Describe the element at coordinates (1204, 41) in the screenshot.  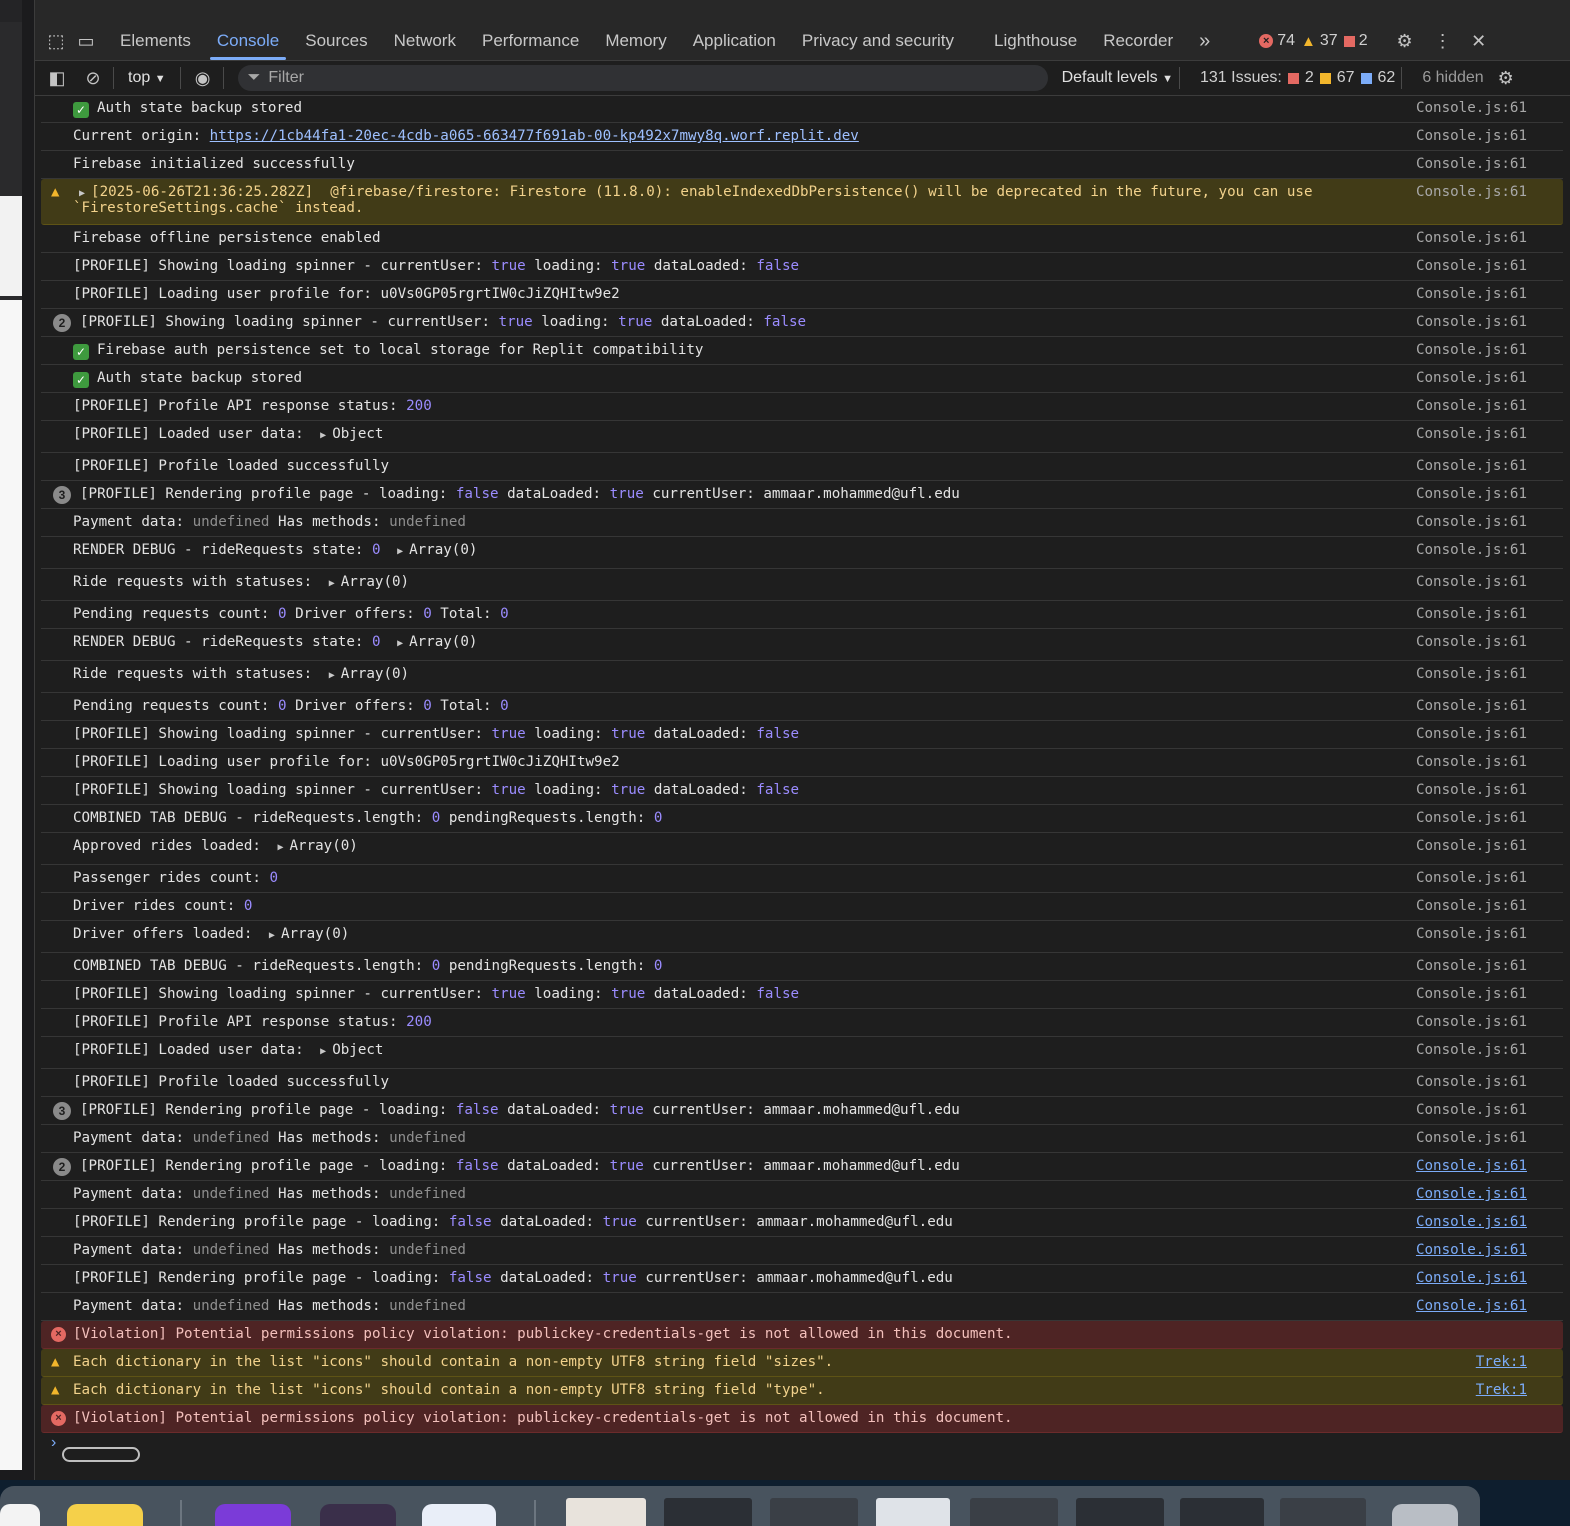
I see `more-tabs-icon: »` at that location.